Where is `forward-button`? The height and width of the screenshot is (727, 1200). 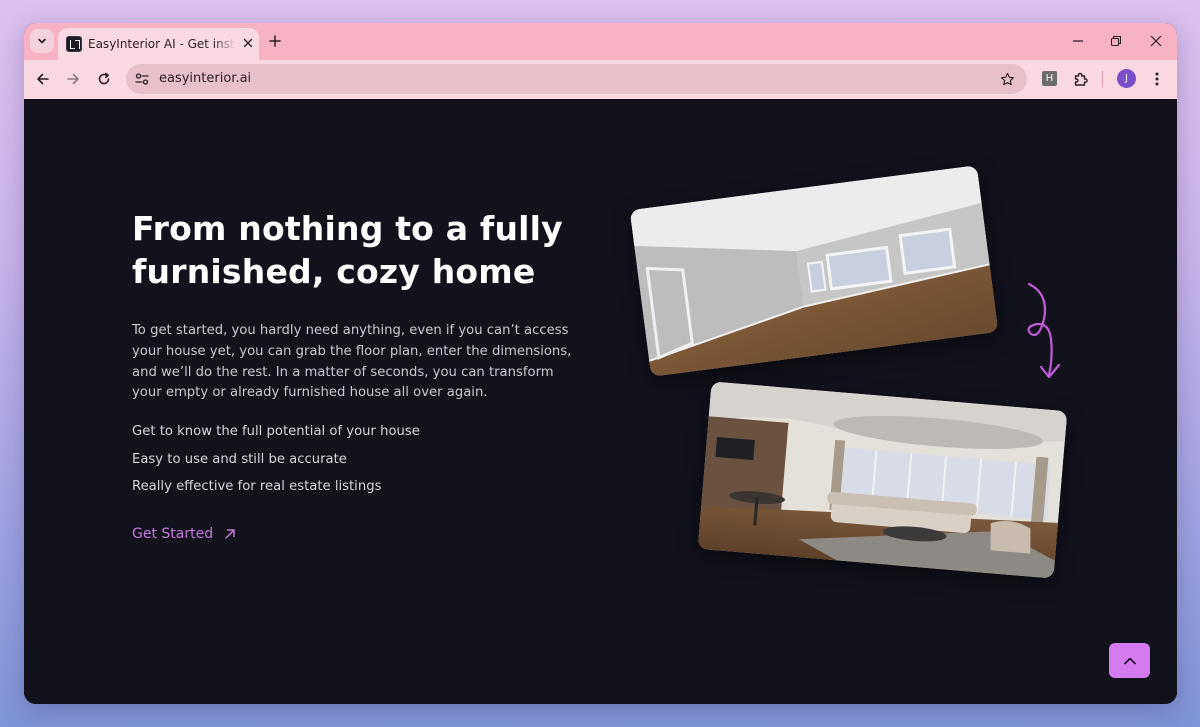
forward-button is located at coordinates (73, 79).